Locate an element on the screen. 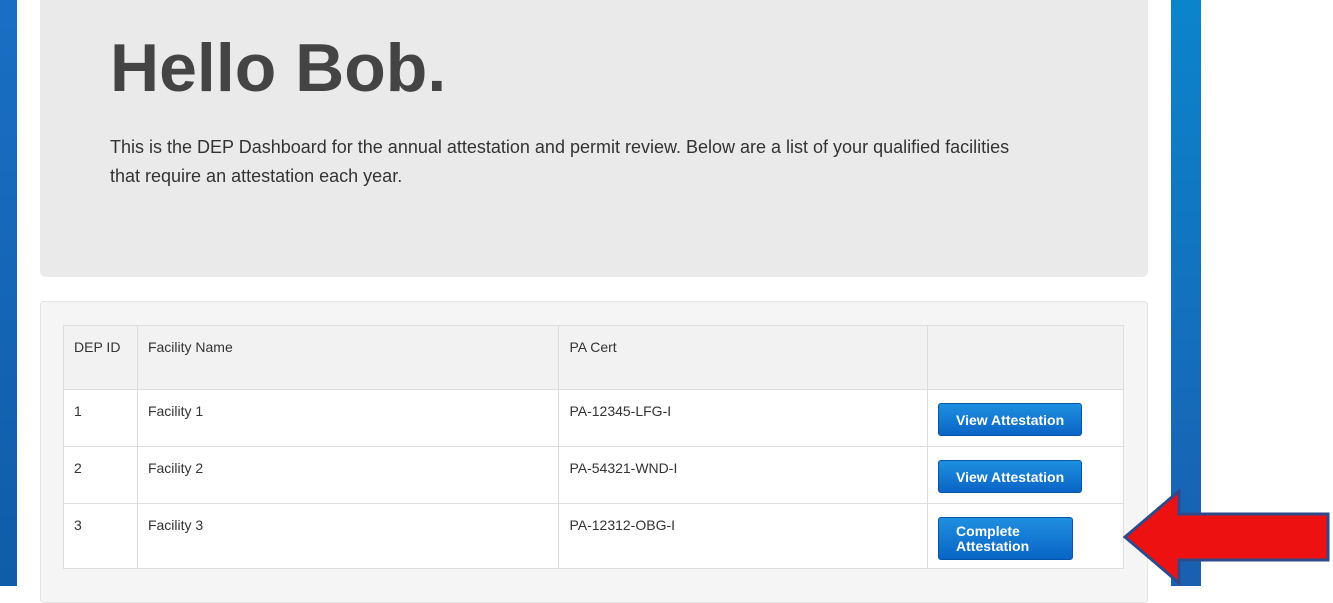 The image size is (1333, 603). cell-pa-cert: PA-54321-WND-I is located at coordinates (743, 475).